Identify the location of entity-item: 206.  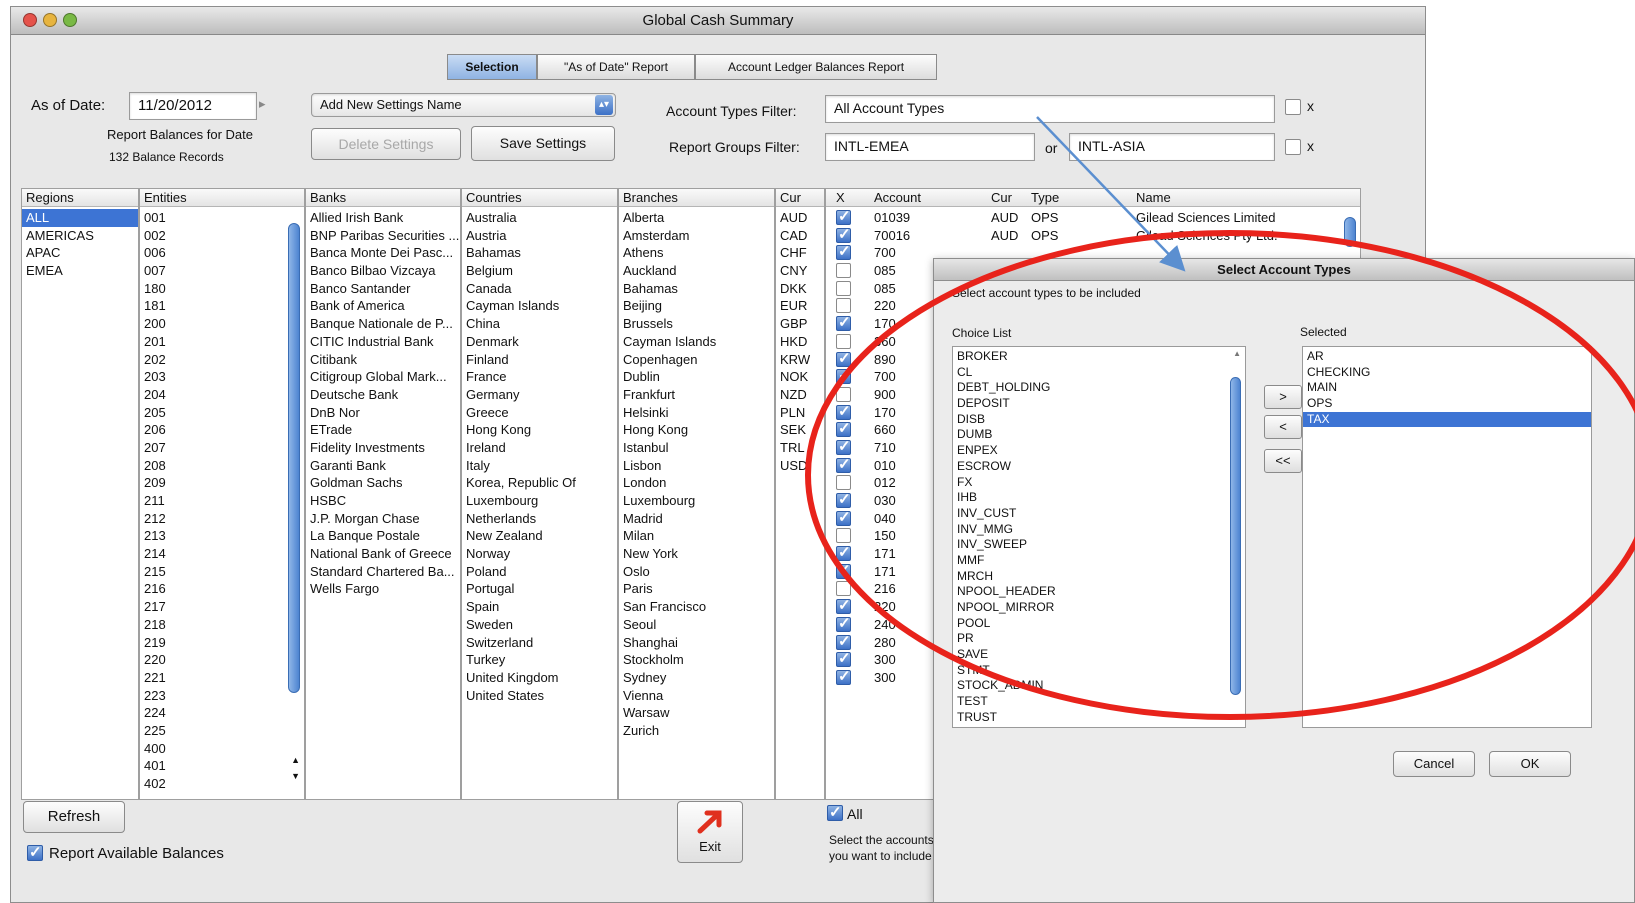
(222, 430).